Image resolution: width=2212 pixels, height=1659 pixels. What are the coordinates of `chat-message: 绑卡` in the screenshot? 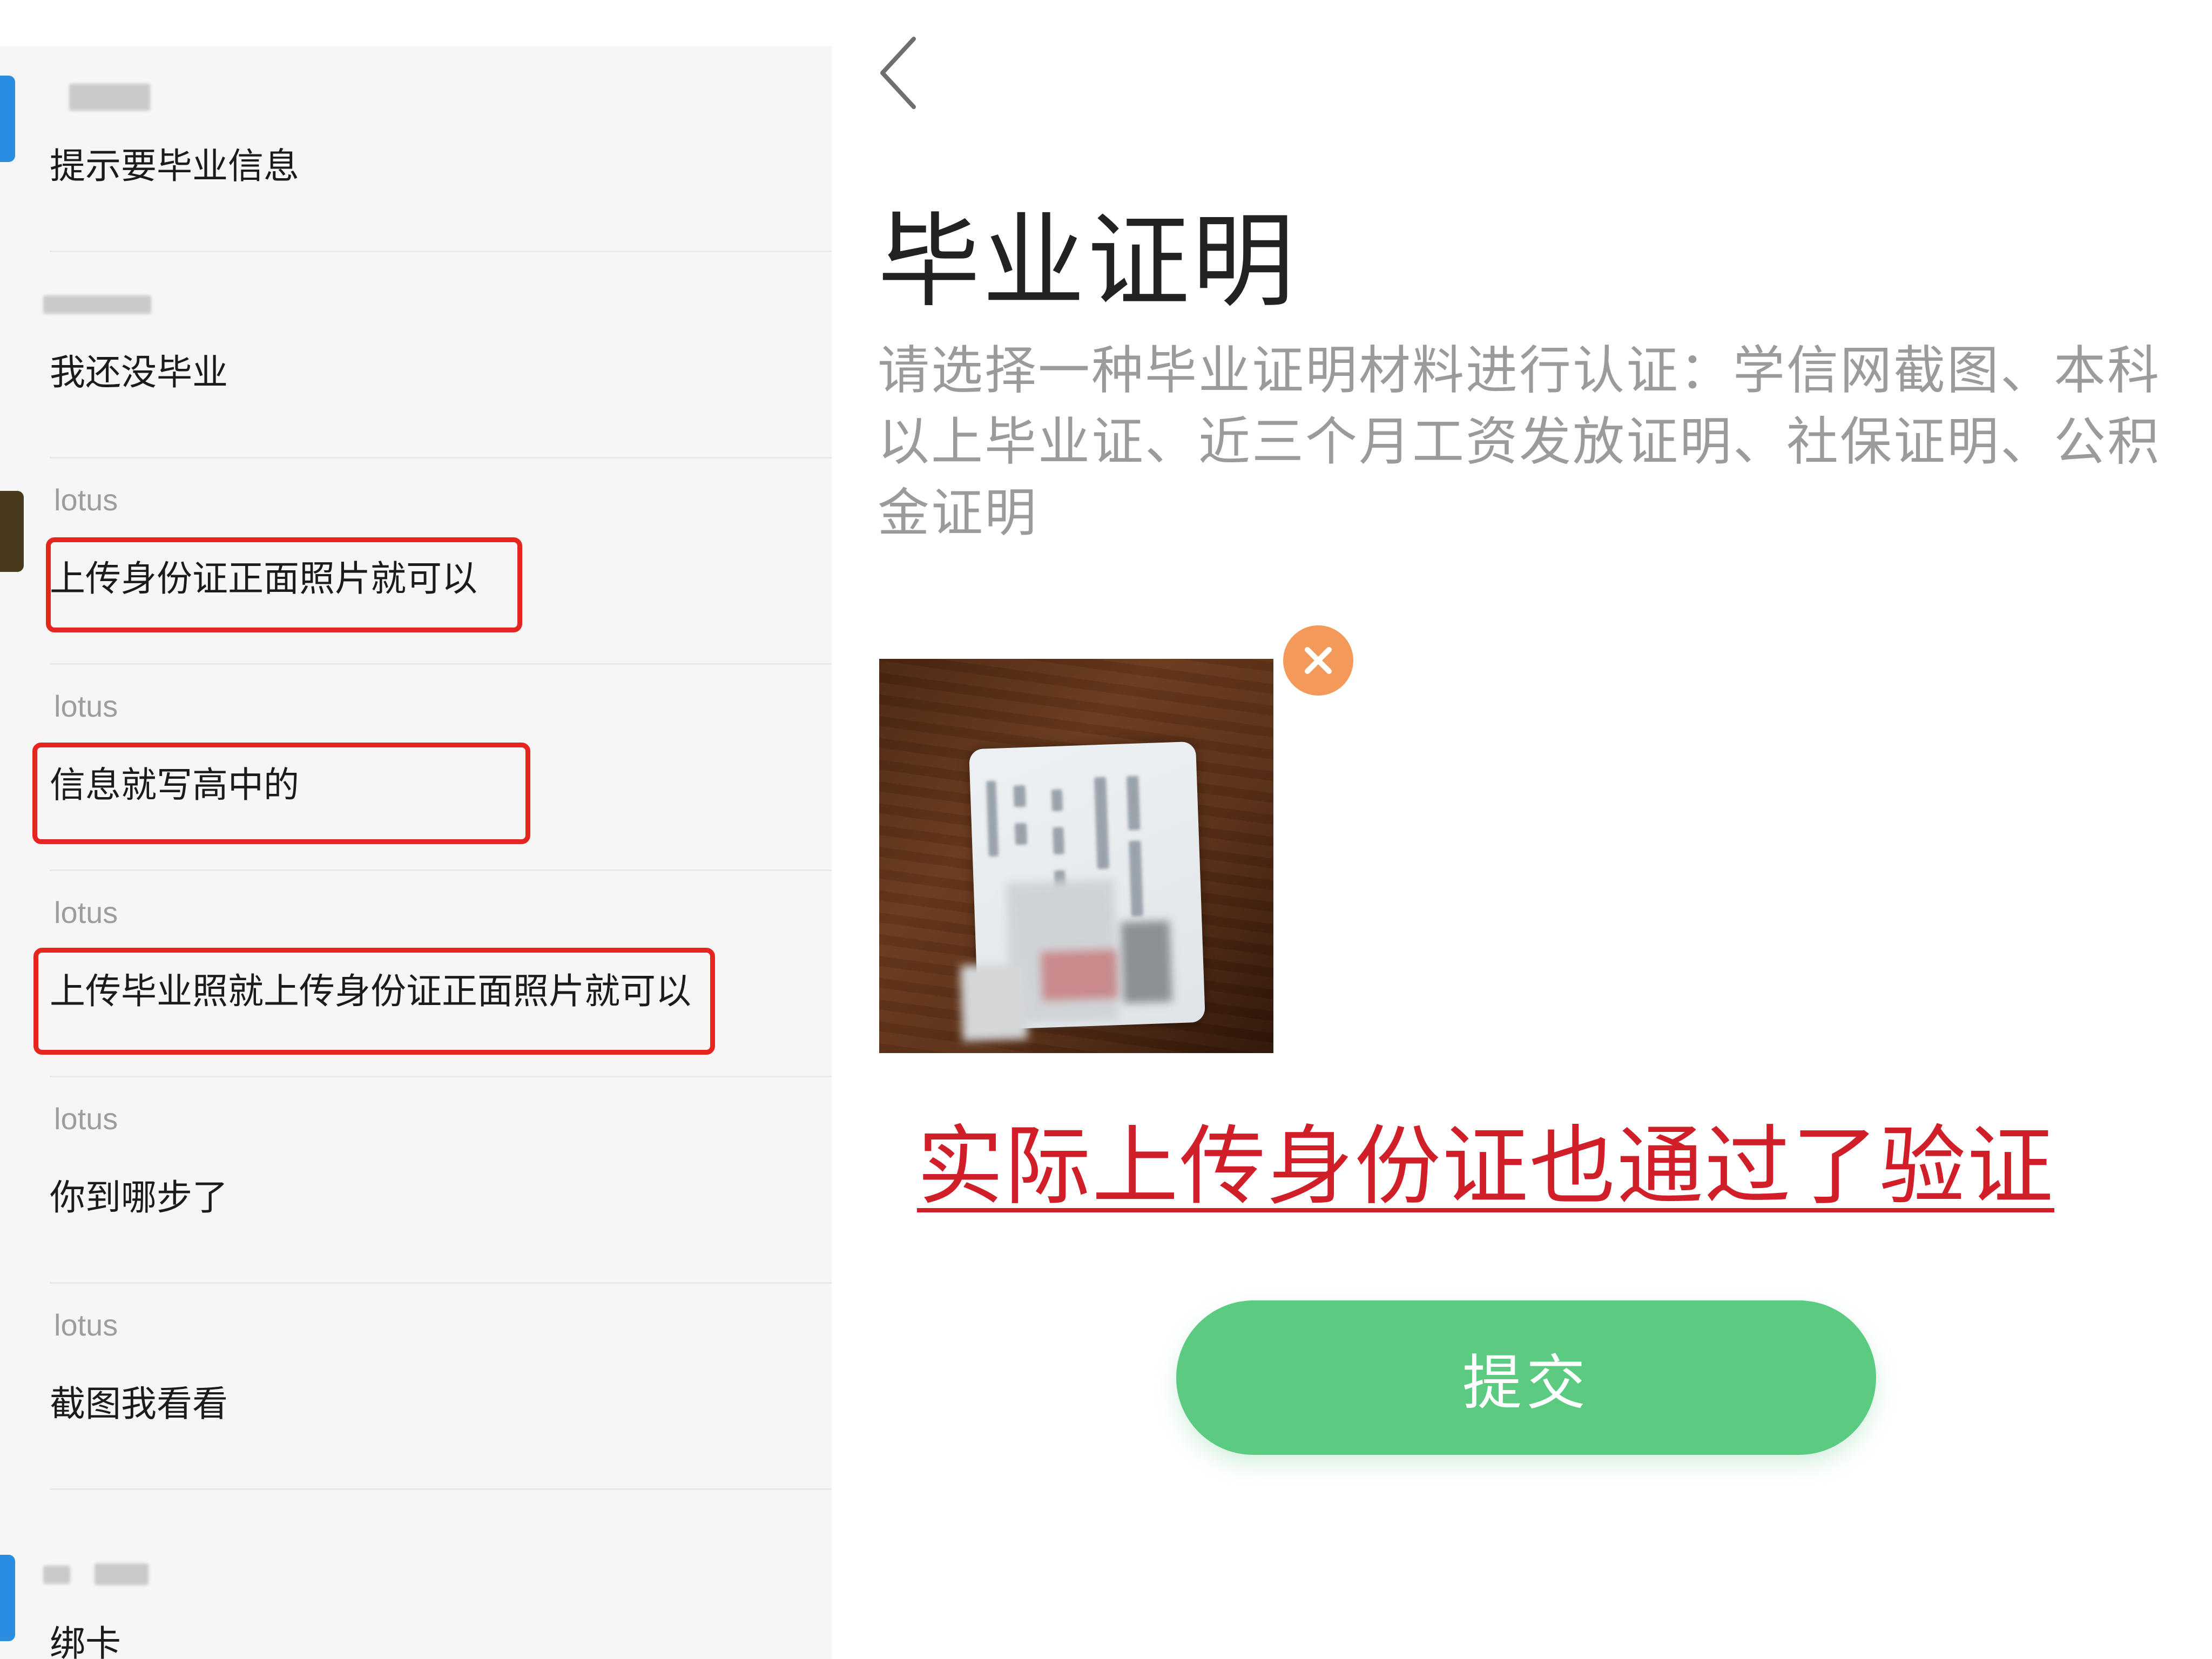 It's located at (416, 1574).